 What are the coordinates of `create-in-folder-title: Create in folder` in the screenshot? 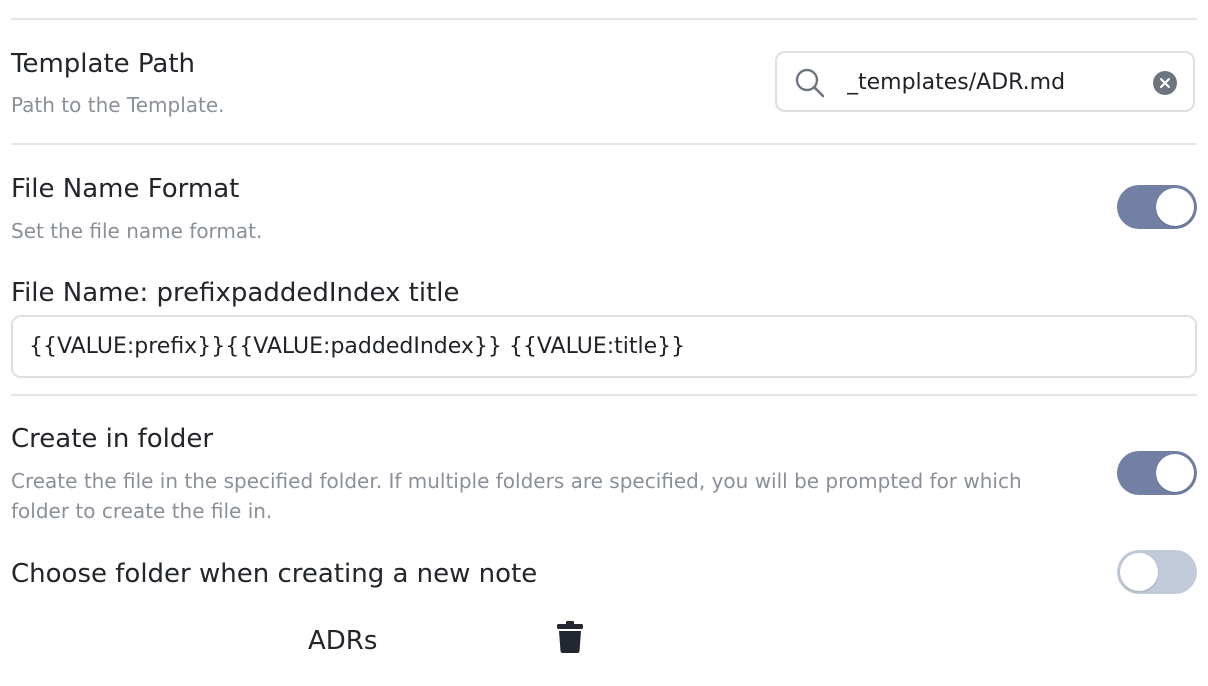 It's located at (112, 439).